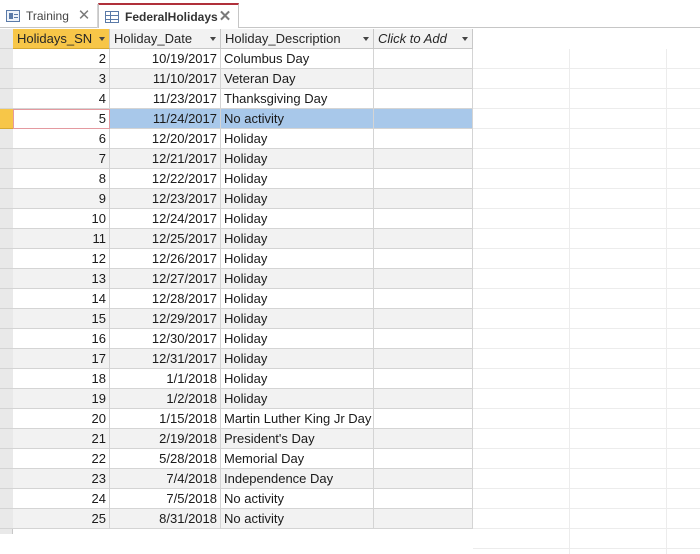  Describe the element at coordinates (243, 139) in the screenshot. I see `table-row: 6 12/20/2017 Holiday` at that location.